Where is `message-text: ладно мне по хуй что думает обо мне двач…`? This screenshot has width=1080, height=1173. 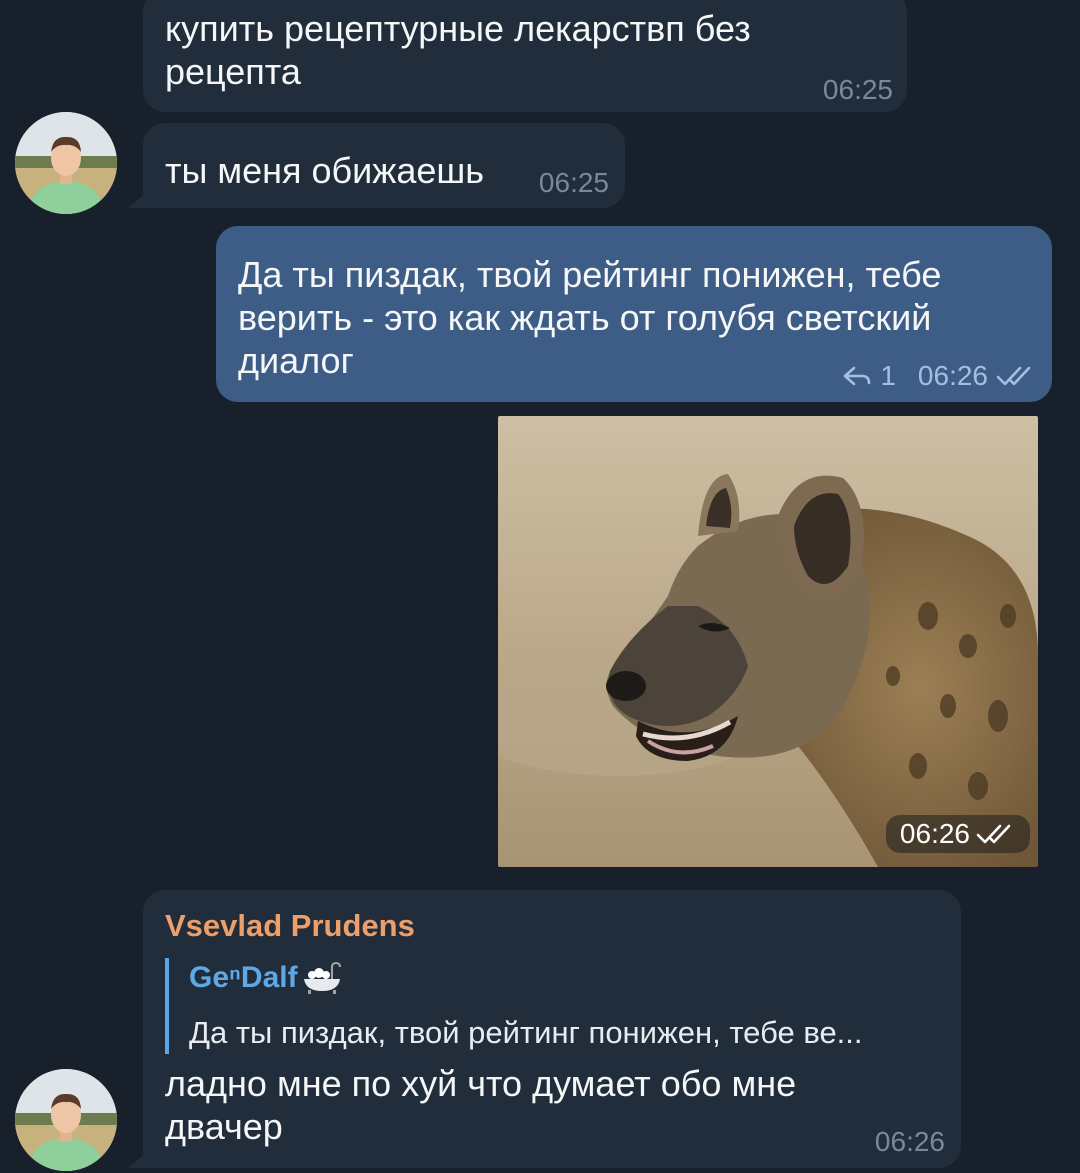 message-text: ладно мне по хуй что думает обо мне двач… is located at coordinates (481, 1105).